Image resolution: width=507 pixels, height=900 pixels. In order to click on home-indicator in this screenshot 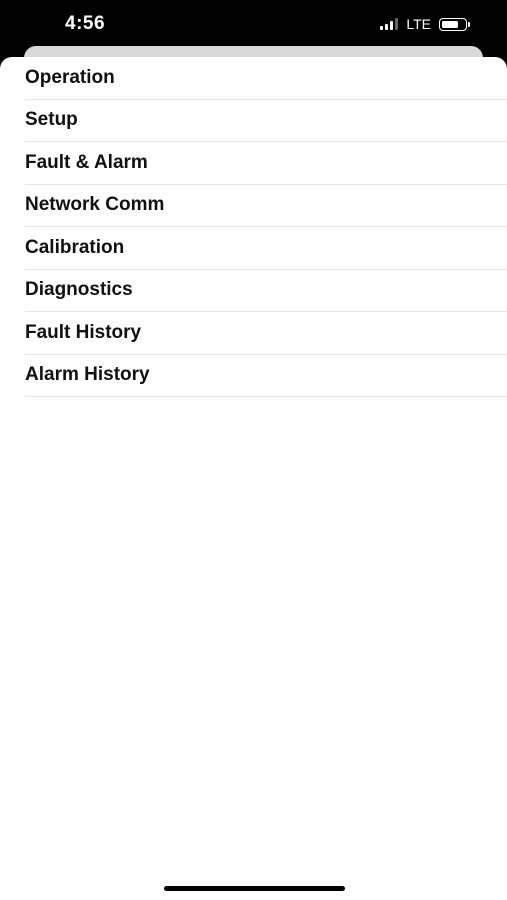, I will do `click(254, 888)`.